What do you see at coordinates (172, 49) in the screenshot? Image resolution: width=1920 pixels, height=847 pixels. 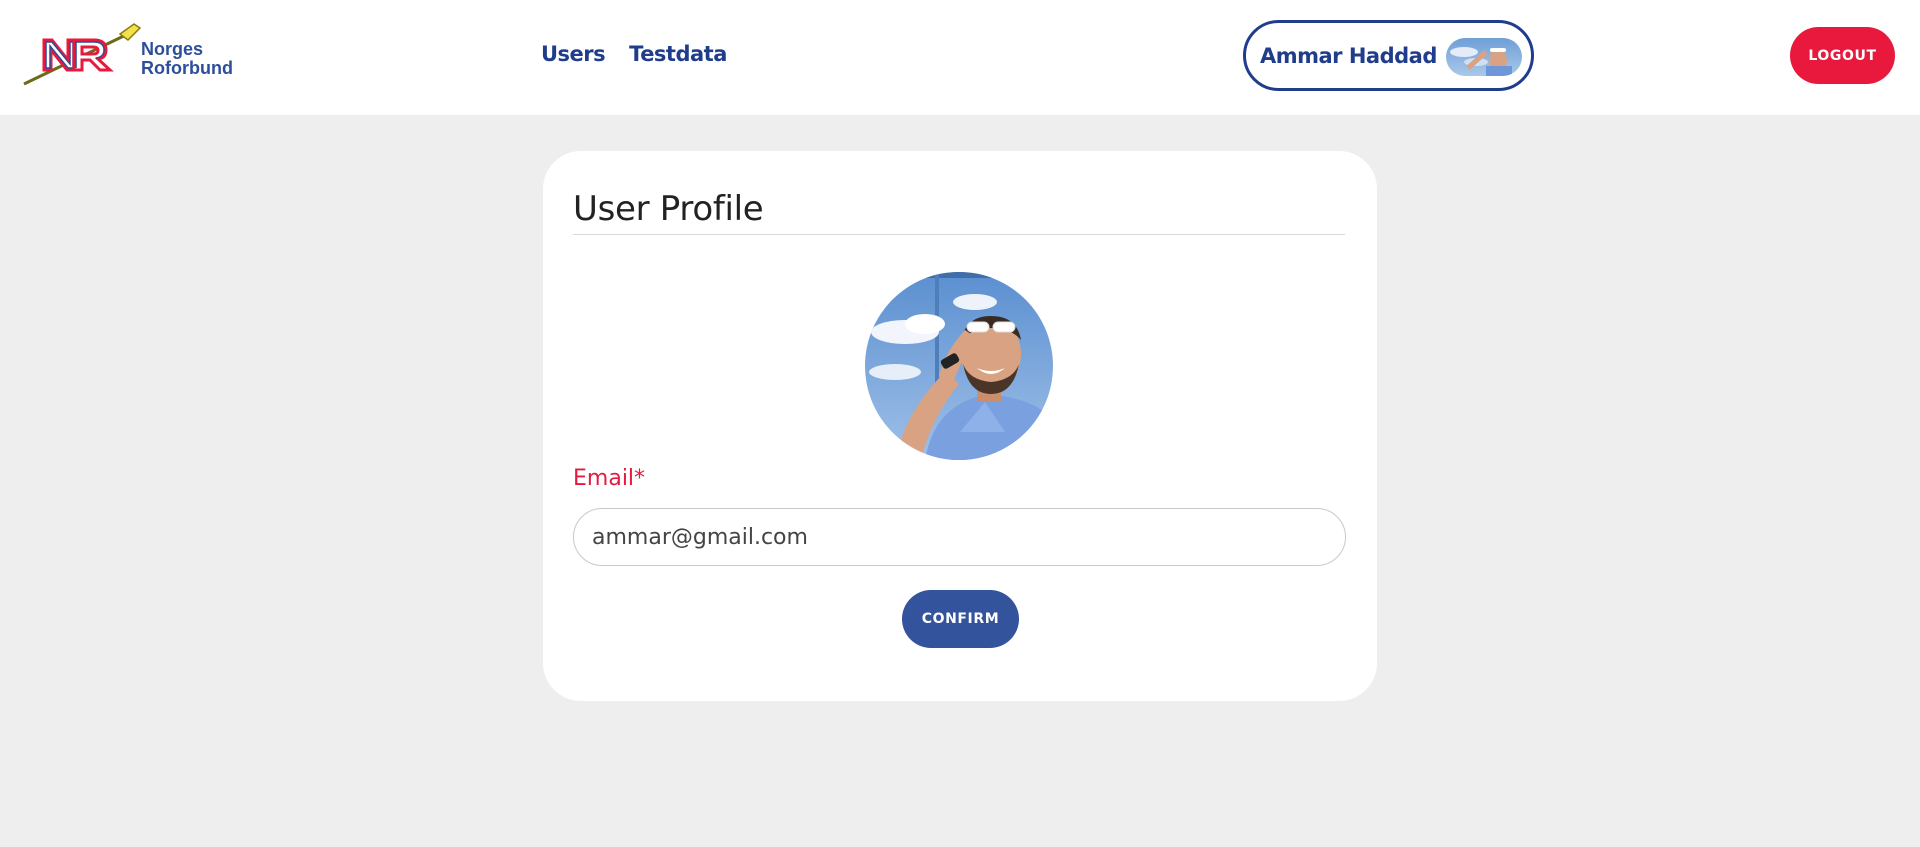 I see `logo-line-1: Norges` at bounding box center [172, 49].